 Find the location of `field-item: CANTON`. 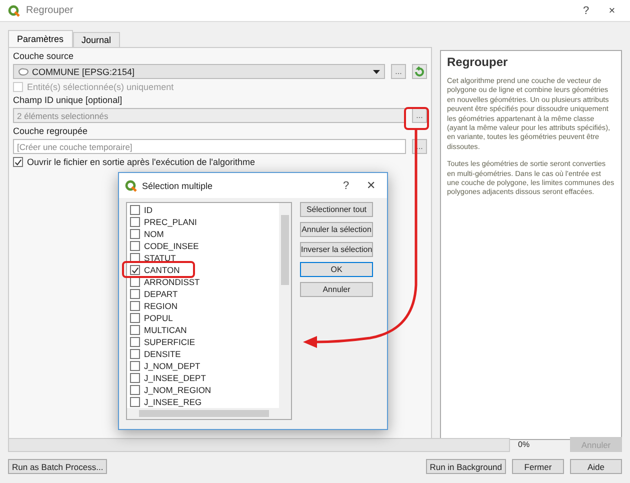

field-item: CANTON is located at coordinates (202, 270).